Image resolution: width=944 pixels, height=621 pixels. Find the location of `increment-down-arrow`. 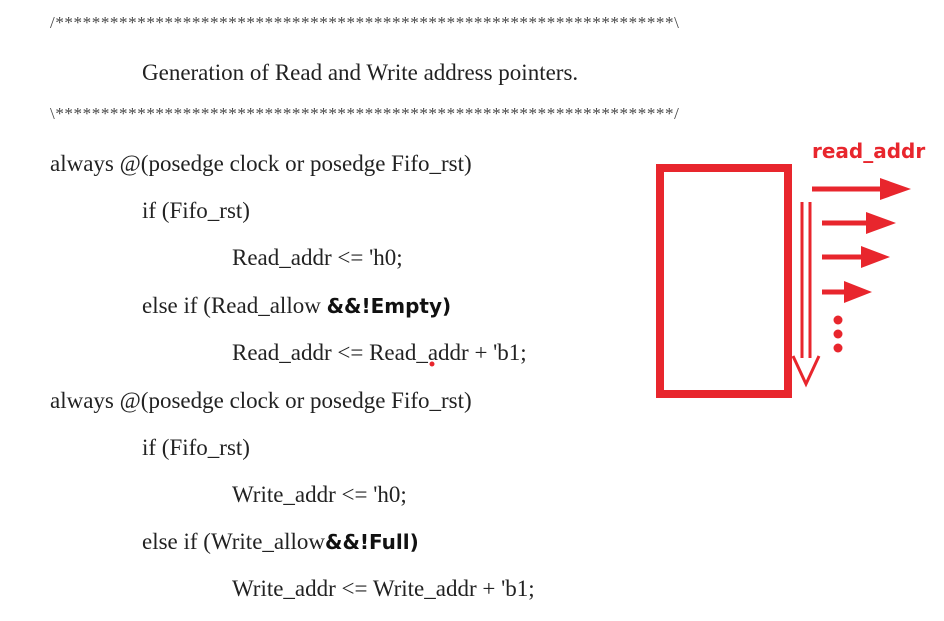

increment-down-arrow is located at coordinates (806, 295).